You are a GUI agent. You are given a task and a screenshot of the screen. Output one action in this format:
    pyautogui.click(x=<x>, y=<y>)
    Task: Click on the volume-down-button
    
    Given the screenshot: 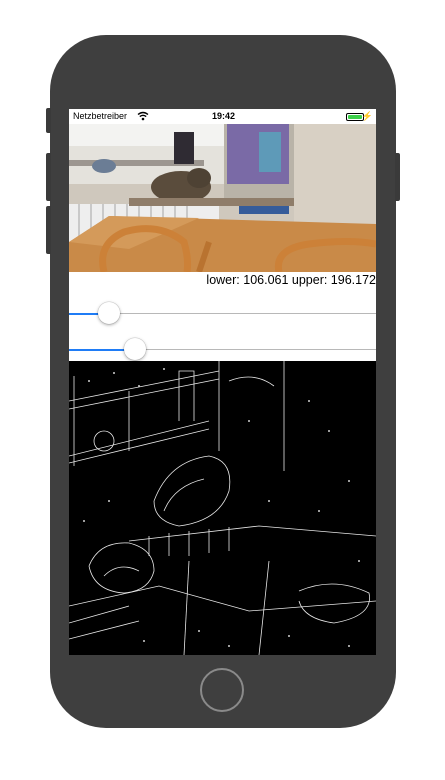 What is the action you would take?
    pyautogui.click(x=48, y=230)
    